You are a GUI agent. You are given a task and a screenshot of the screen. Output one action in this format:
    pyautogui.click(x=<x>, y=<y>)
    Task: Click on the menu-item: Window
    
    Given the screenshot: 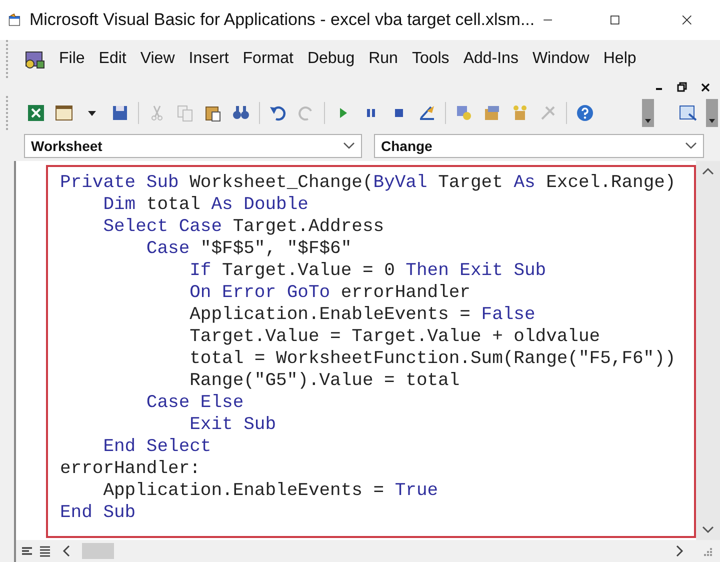 What is the action you would take?
    pyautogui.click(x=560, y=59)
    